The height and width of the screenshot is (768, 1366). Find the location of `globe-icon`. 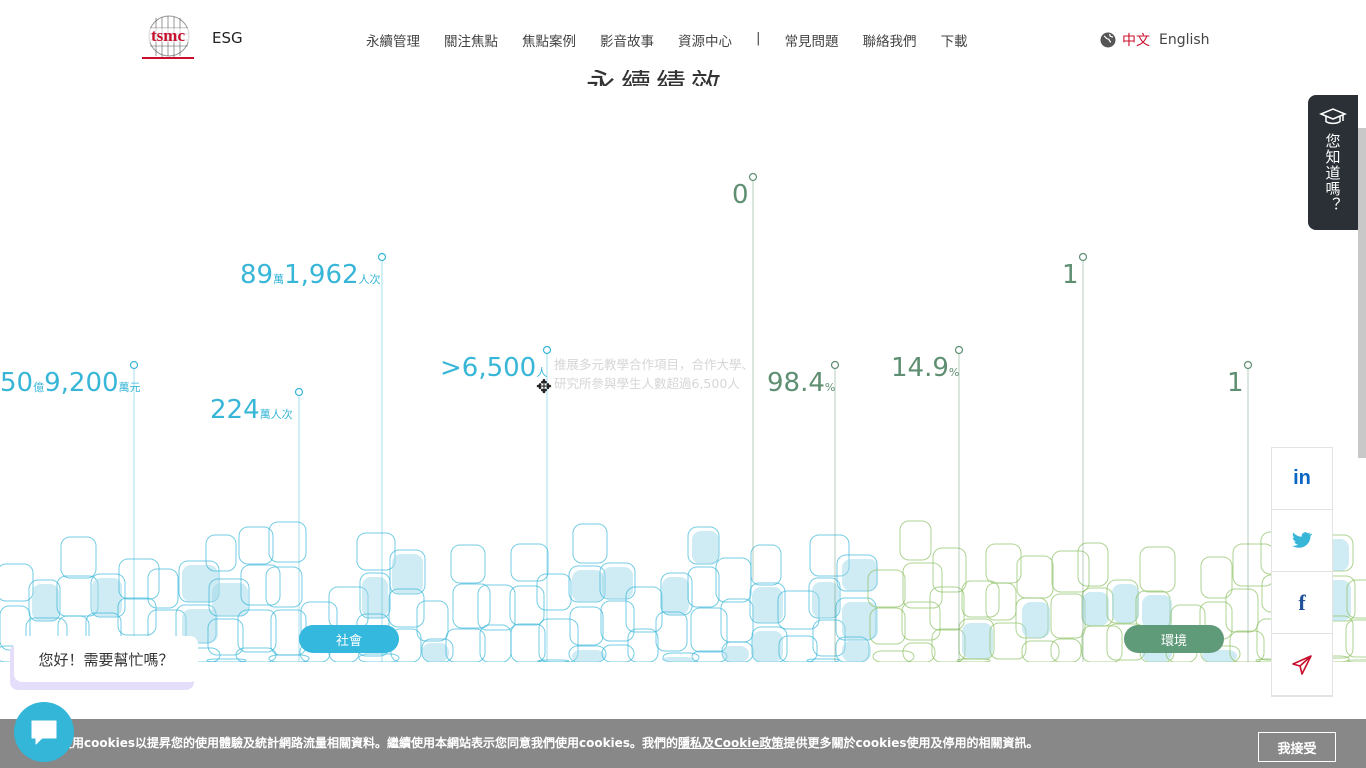

globe-icon is located at coordinates (1108, 40).